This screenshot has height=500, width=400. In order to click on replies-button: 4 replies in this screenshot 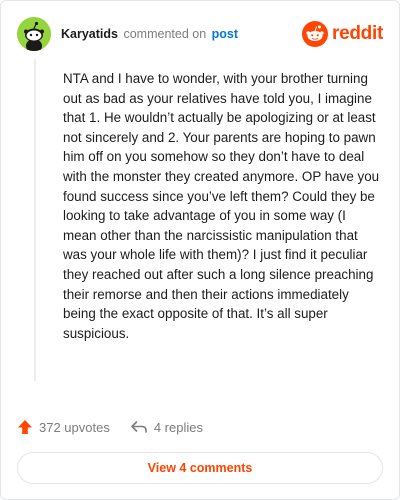, I will do `click(166, 427)`.